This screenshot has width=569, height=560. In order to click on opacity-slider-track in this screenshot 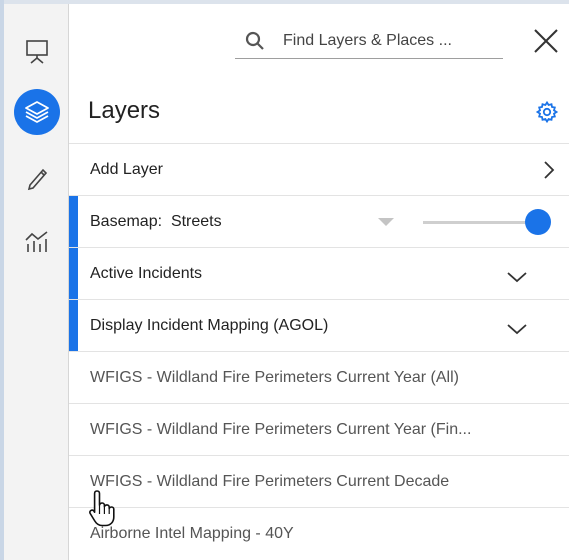, I will do `click(482, 222)`.